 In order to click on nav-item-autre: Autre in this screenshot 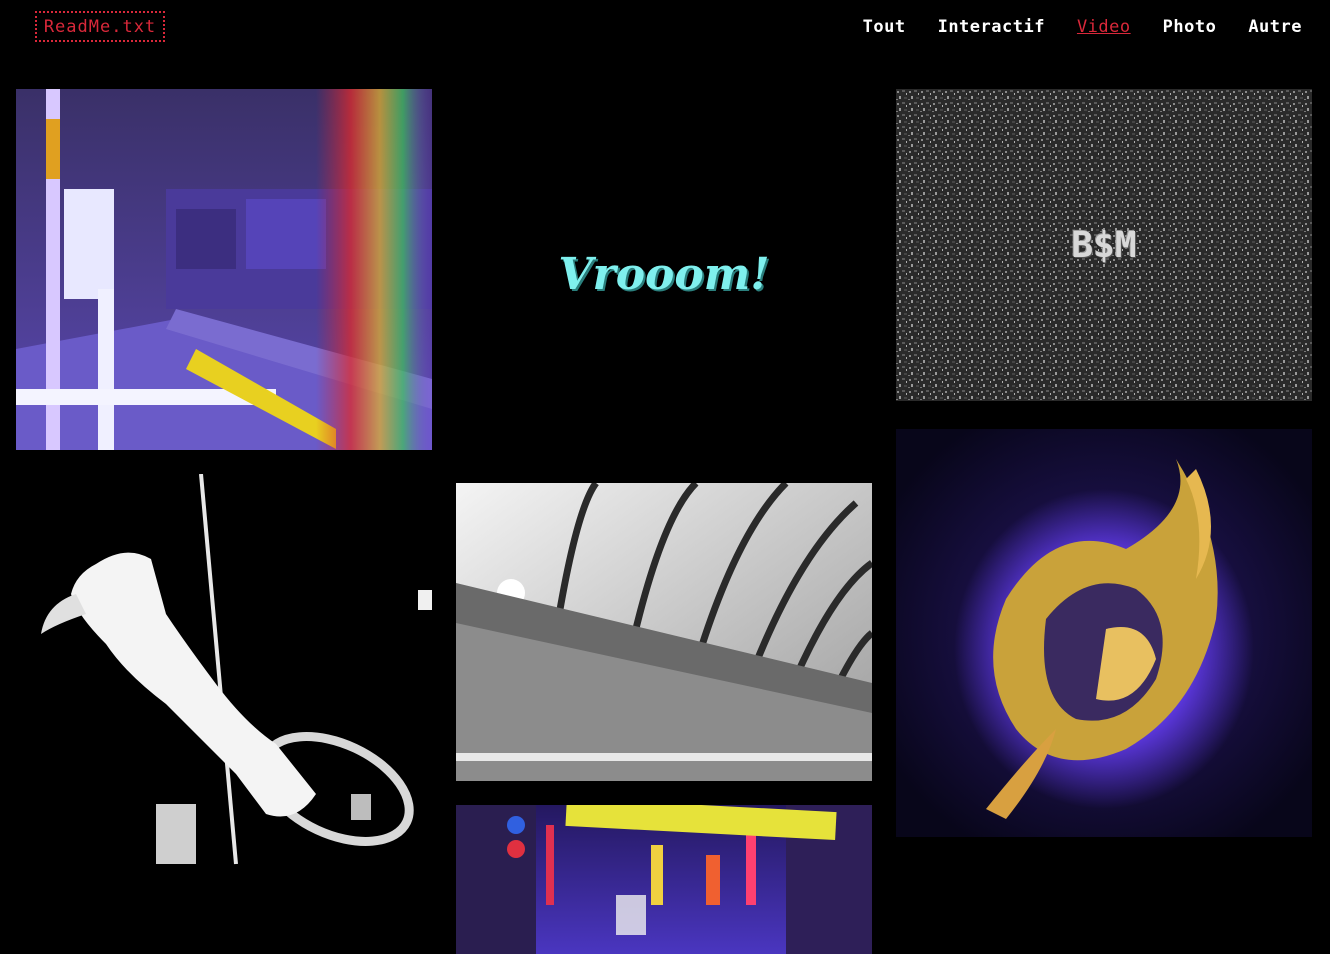, I will do `click(1275, 27)`.